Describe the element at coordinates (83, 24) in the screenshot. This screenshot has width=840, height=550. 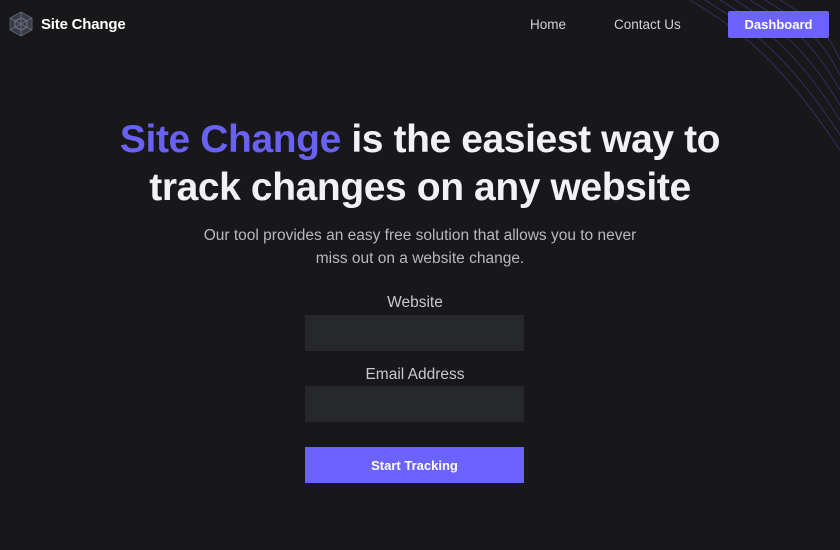
I see `brand-name: Site Change` at that location.